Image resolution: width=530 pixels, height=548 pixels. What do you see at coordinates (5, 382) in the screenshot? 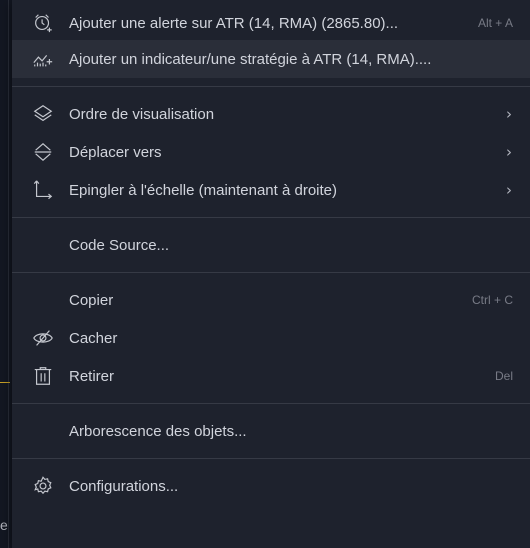
I see `chart-price-tick` at bounding box center [5, 382].